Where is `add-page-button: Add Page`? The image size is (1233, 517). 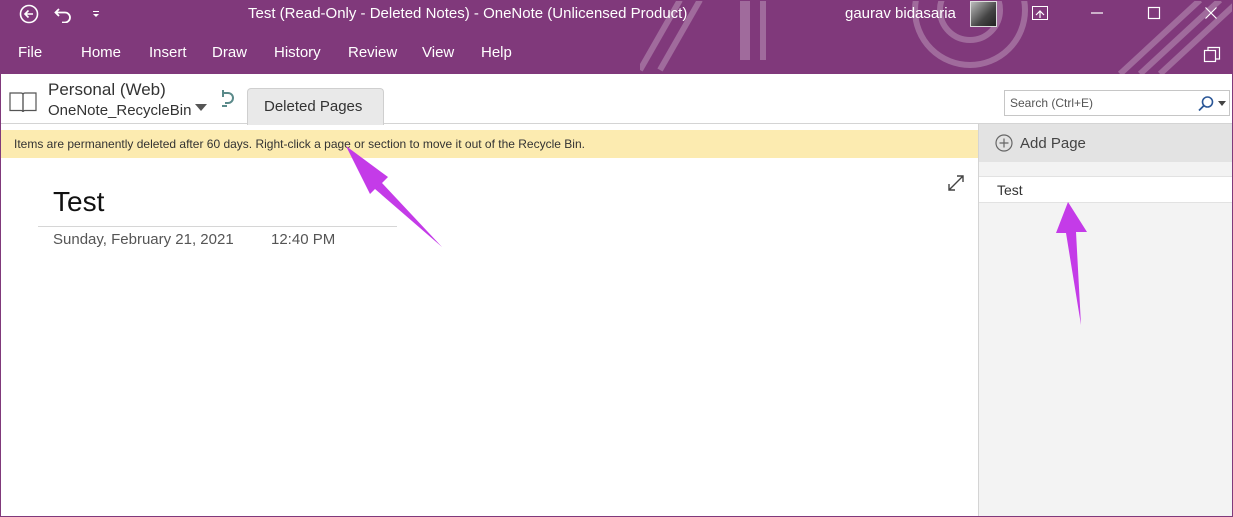 add-page-button: Add Page is located at coordinates (1106, 143).